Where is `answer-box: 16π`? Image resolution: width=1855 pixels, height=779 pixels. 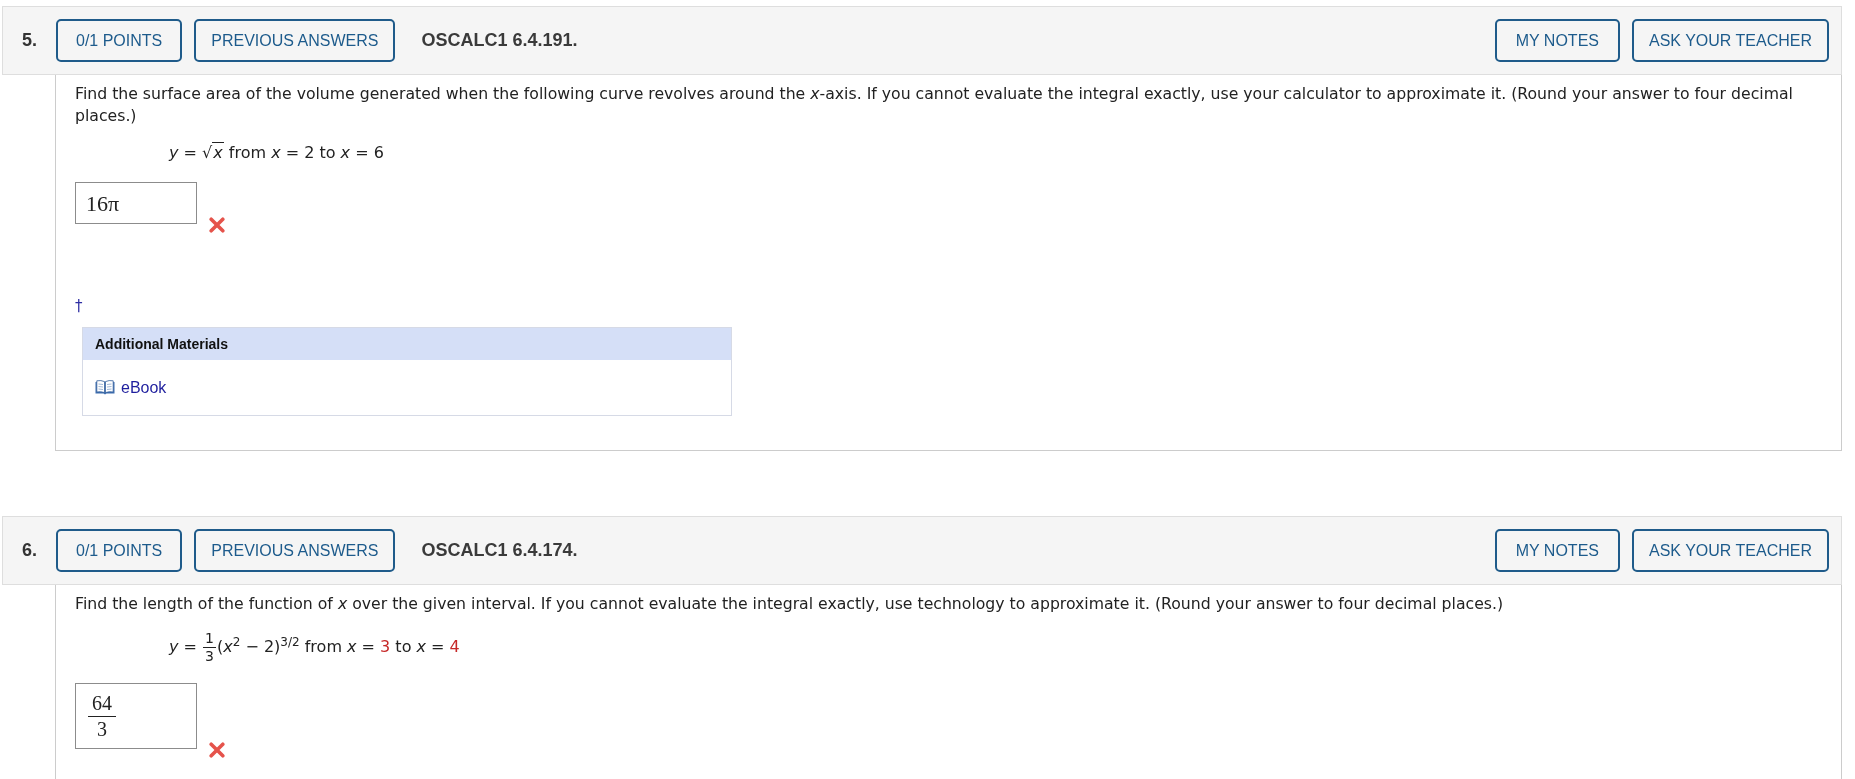 answer-box: 16π is located at coordinates (136, 203).